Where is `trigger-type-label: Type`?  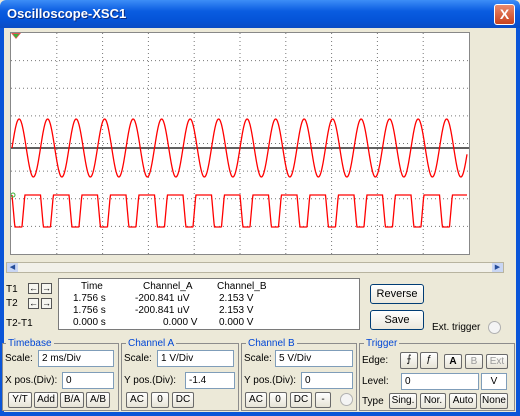 trigger-type-label: Type is located at coordinates (373, 401).